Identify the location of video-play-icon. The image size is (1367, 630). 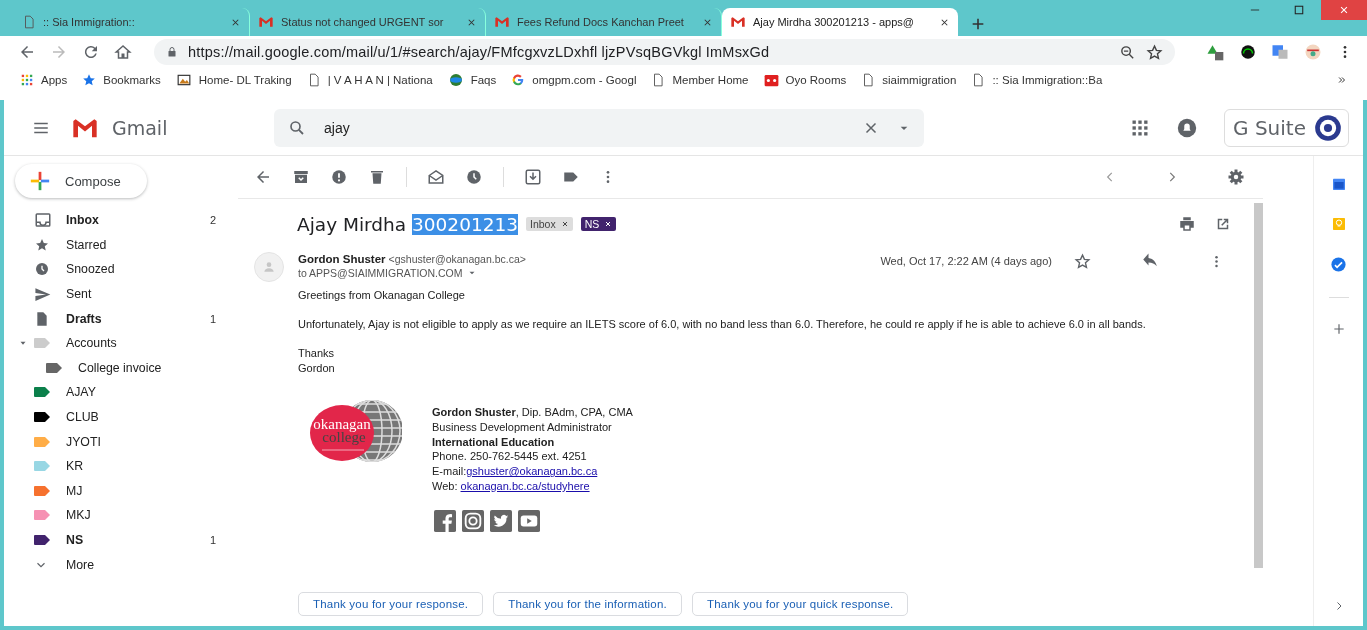
(529, 520).